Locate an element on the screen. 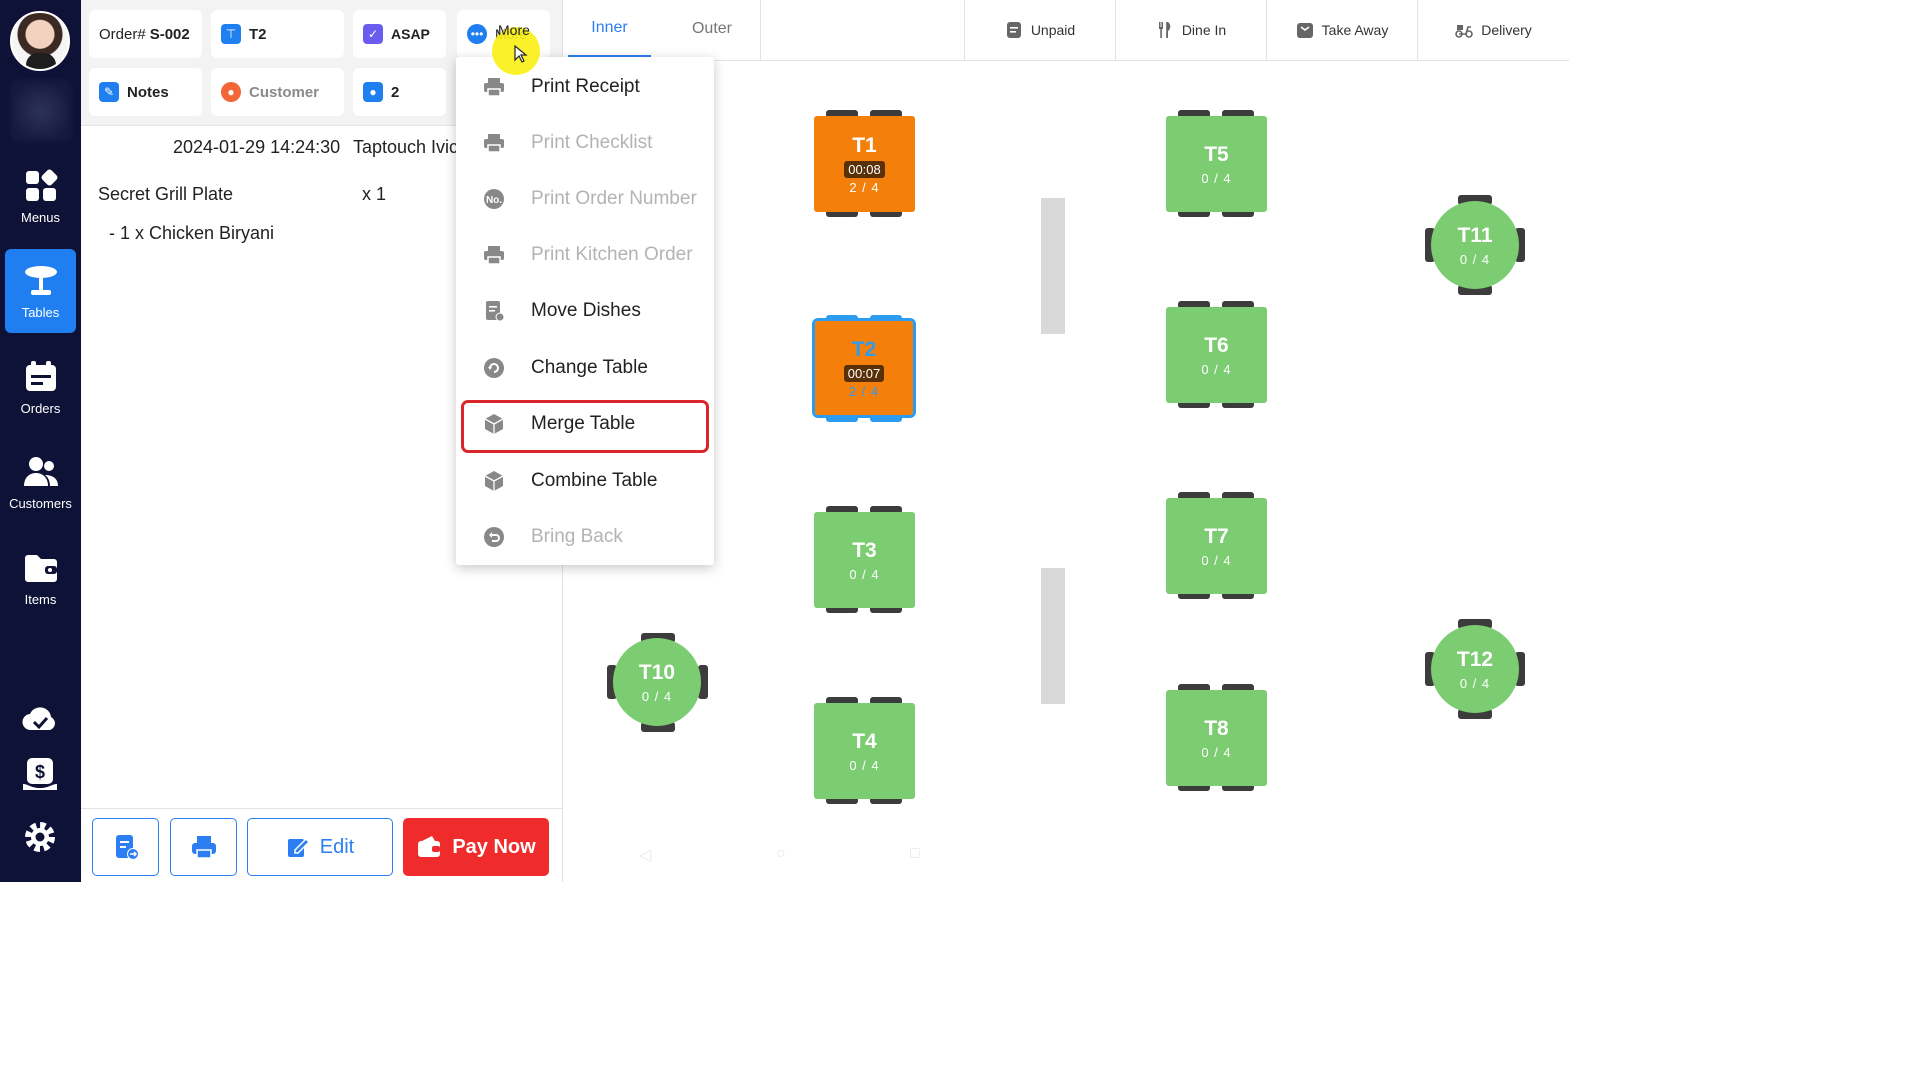 The height and width of the screenshot is (1080, 1920). table-t12: T12 0 / 4 is located at coordinates (1475, 669).